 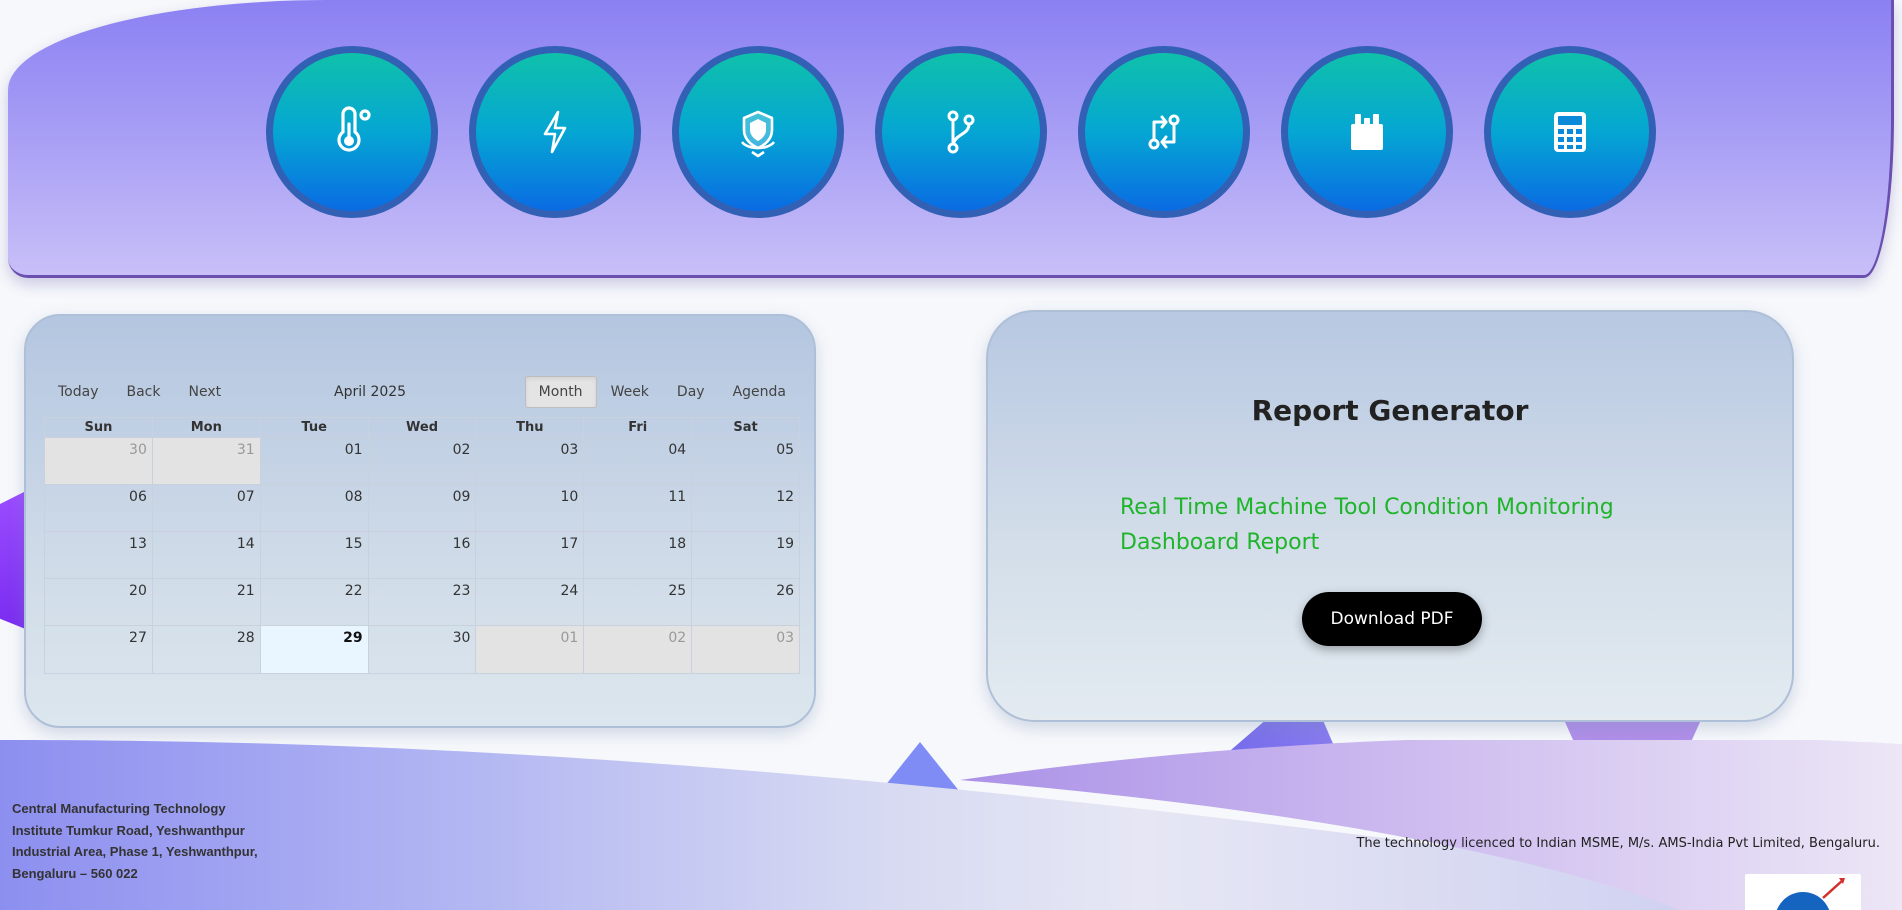 I want to click on weekday-header-row: Sun Mon Tue Wed Thu Fri Sat, so click(x=422, y=428).